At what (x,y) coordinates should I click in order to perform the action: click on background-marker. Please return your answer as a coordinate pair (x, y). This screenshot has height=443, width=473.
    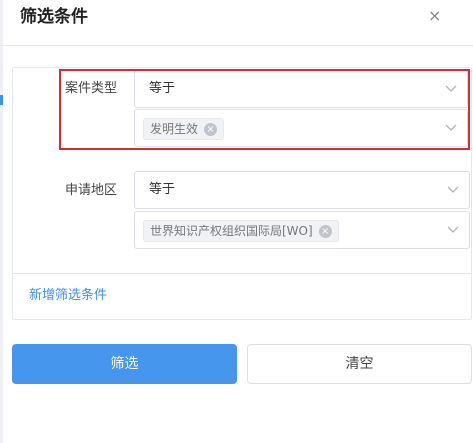
    Looking at the image, I should click on (1, 100).